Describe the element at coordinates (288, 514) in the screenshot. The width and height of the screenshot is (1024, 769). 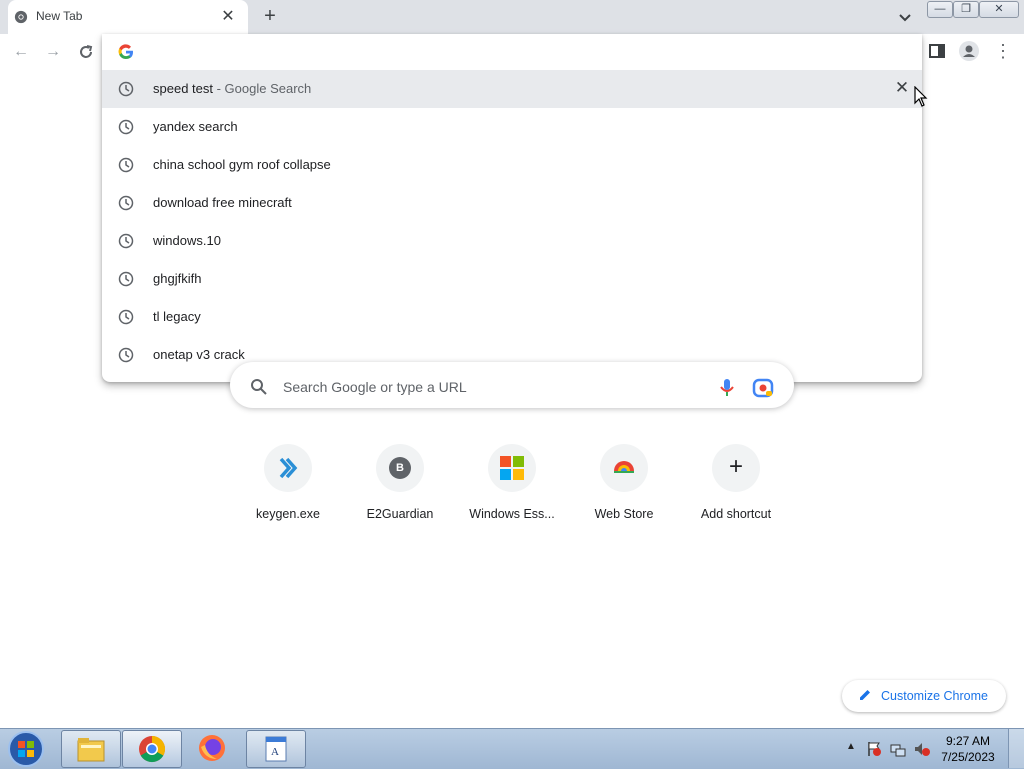
I see `shortcut-label: keygen.exe` at that location.